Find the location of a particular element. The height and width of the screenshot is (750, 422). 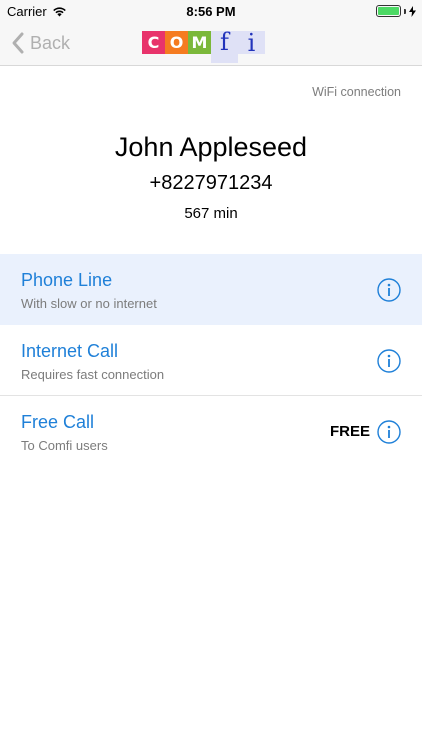

contact-name: John Appleseed is located at coordinates (211, 147).